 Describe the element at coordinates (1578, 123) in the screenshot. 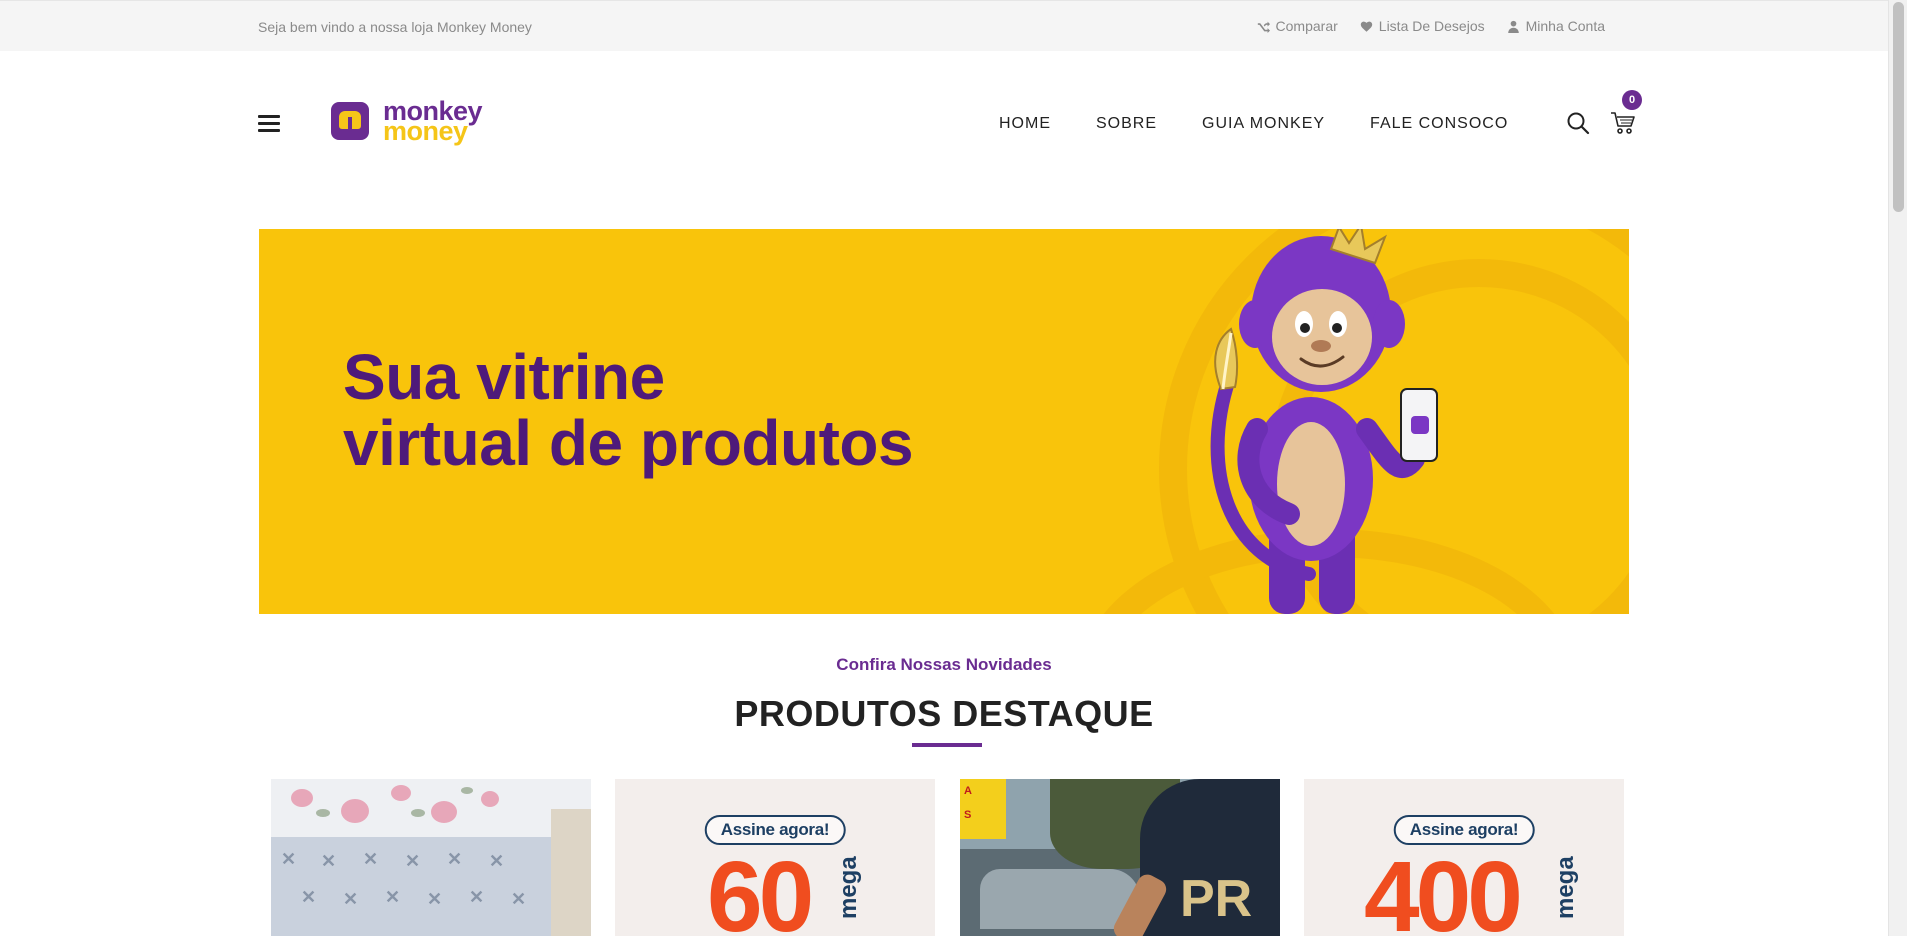

I see `search-icon` at that location.